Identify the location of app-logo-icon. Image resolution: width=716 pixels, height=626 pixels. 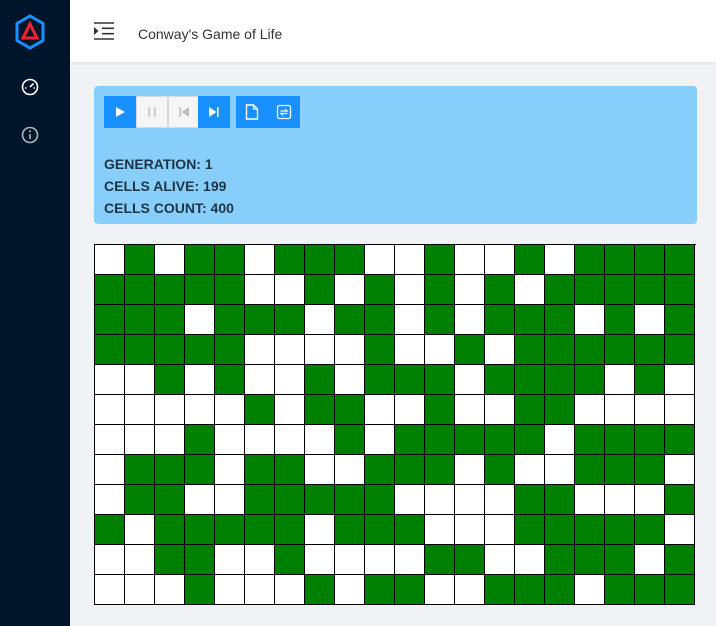
(30, 32).